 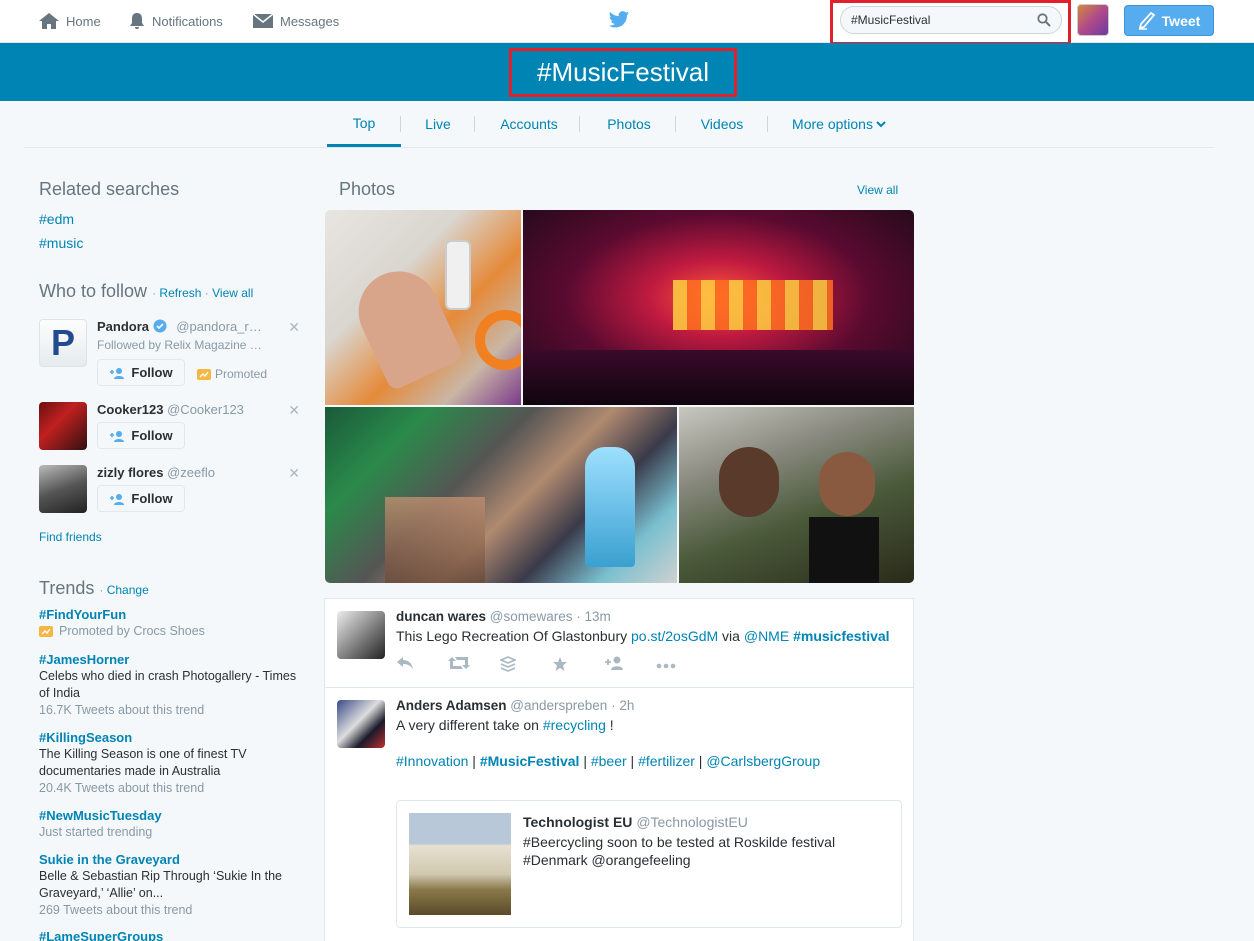 I want to click on tweet-mention: @NME, so click(x=766, y=636).